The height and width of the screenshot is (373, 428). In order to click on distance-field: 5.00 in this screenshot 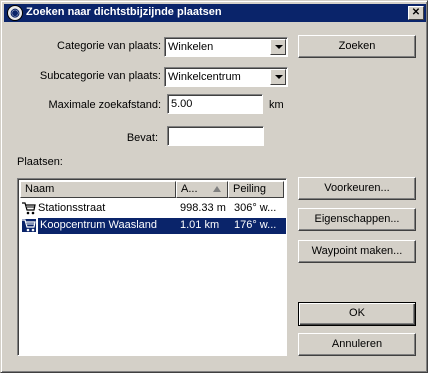, I will do `click(215, 104)`.